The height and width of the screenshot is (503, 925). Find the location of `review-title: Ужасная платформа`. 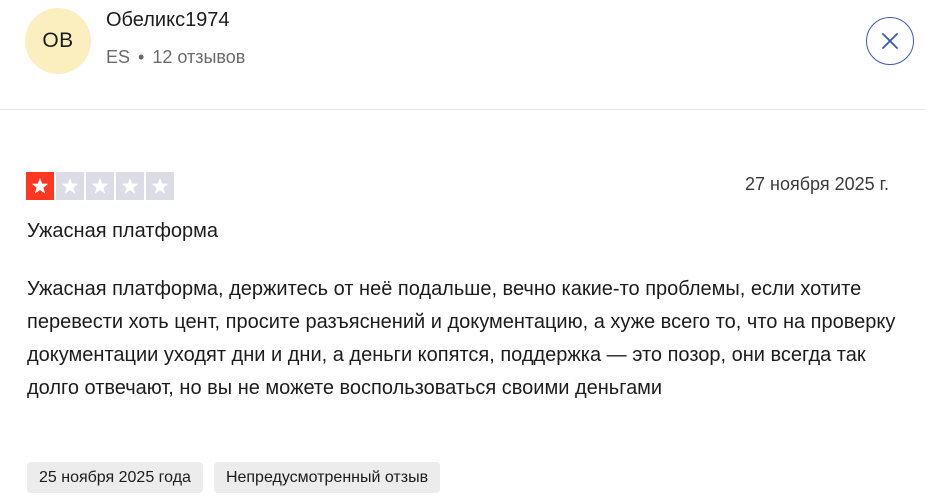

review-title: Ужасная платформа is located at coordinates (123, 231).